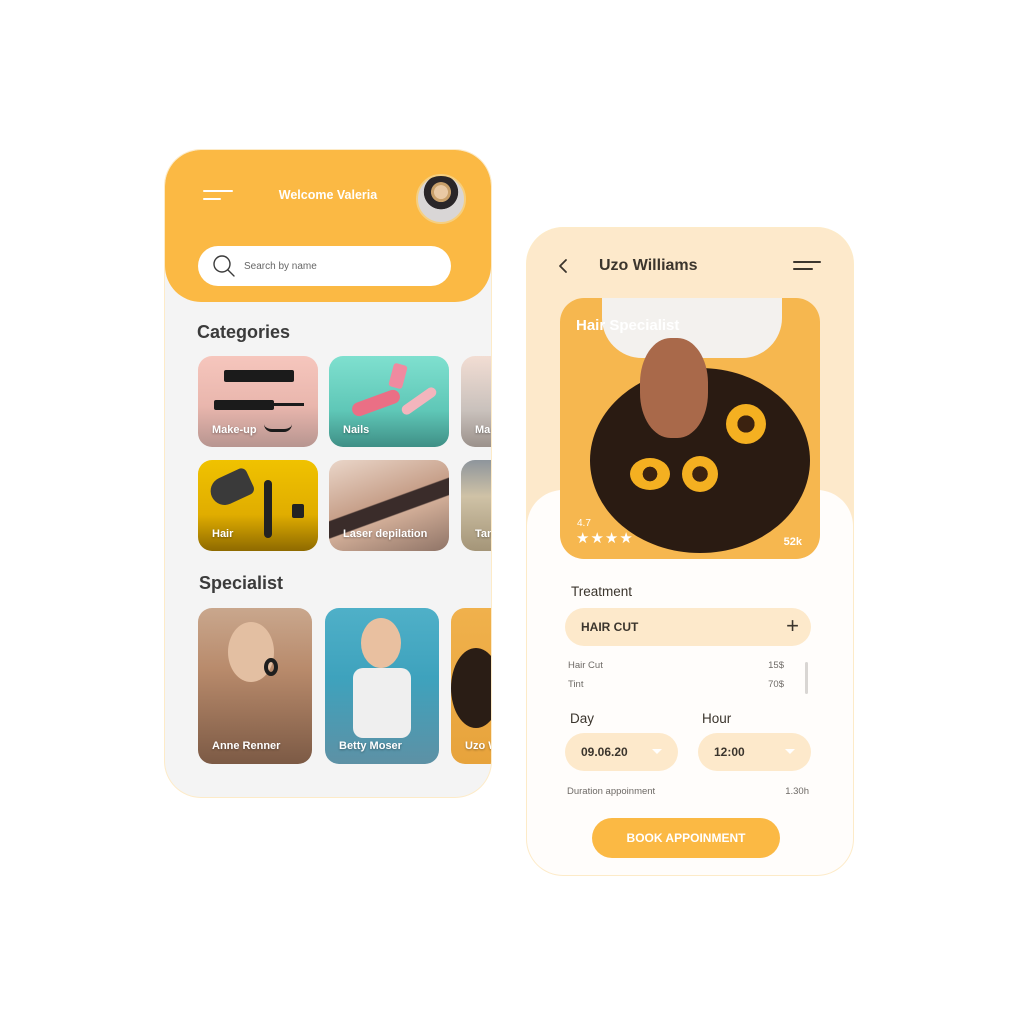 The height and width of the screenshot is (1024, 1024). What do you see at coordinates (754, 752) in the screenshot?
I see `hour-dropdown: 12:00` at bounding box center [754, 752].